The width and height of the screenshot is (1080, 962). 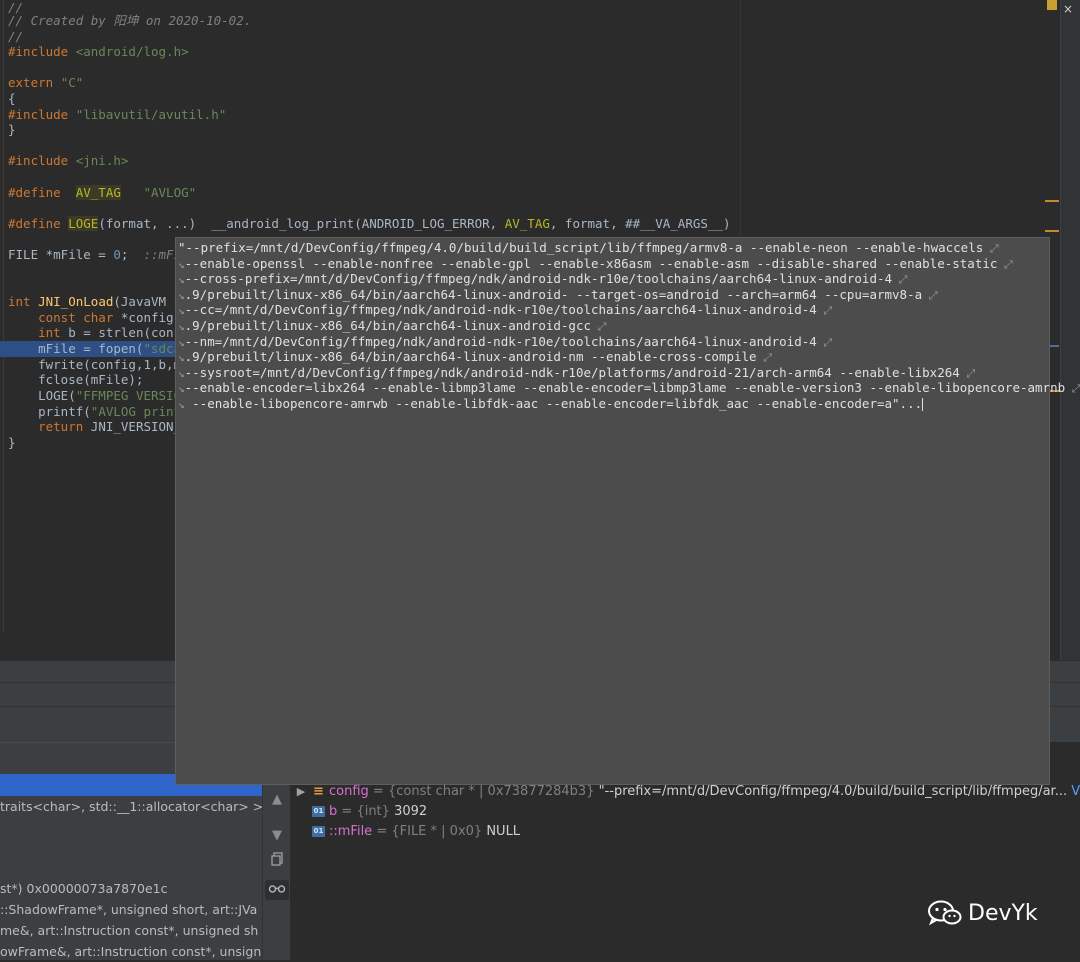 I want to click on code-token: JNI_VERSION_, so click(x=136, y=426).